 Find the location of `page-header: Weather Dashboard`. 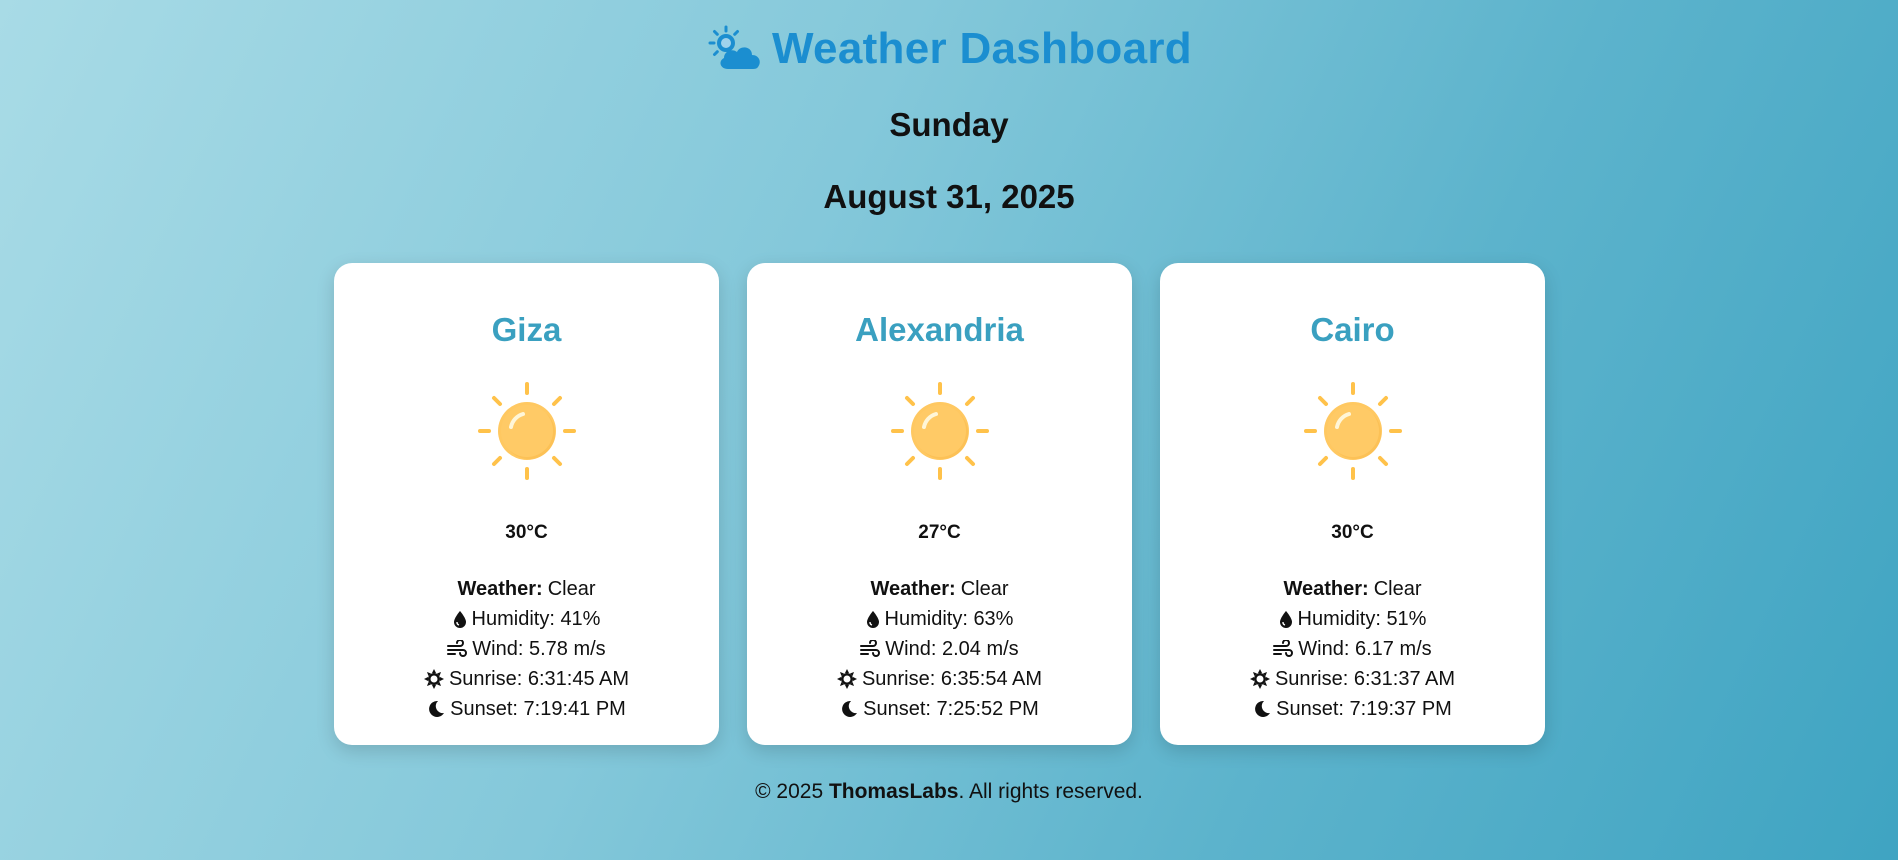

page-header: Weather Dashboard is located at coordinates (949, 51).